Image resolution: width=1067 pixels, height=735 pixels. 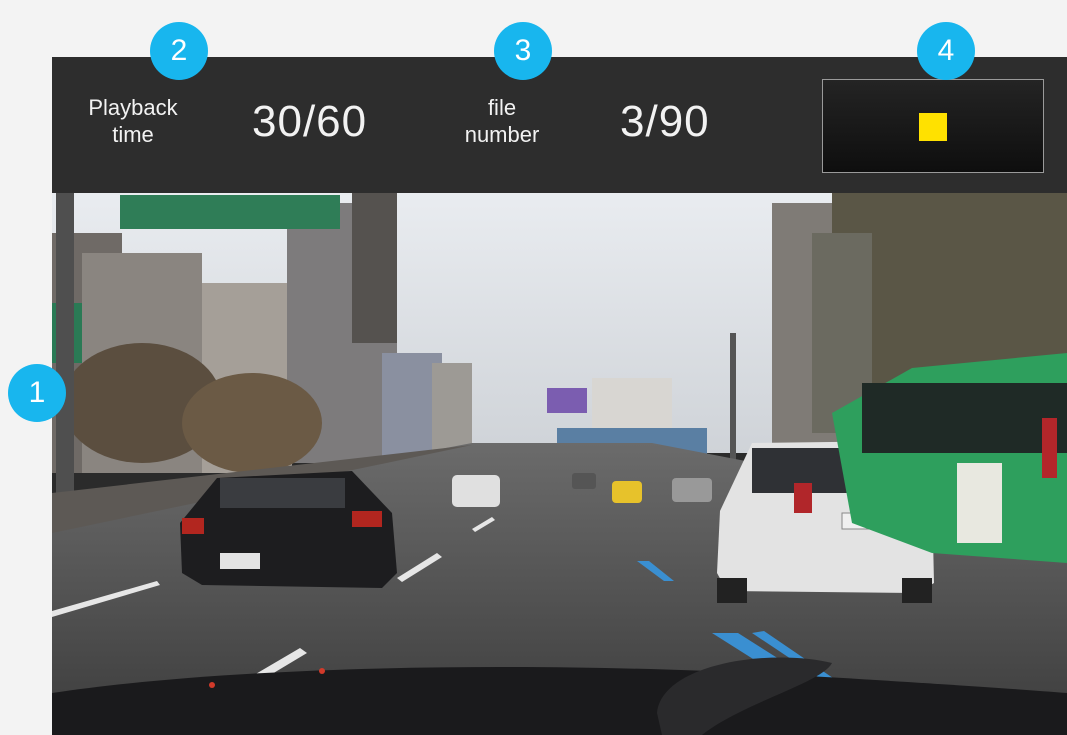 What do you see at coordinates (502, 121) in the screenshot?
I see `file-number-label: file number` at bounding box center [502, 121].